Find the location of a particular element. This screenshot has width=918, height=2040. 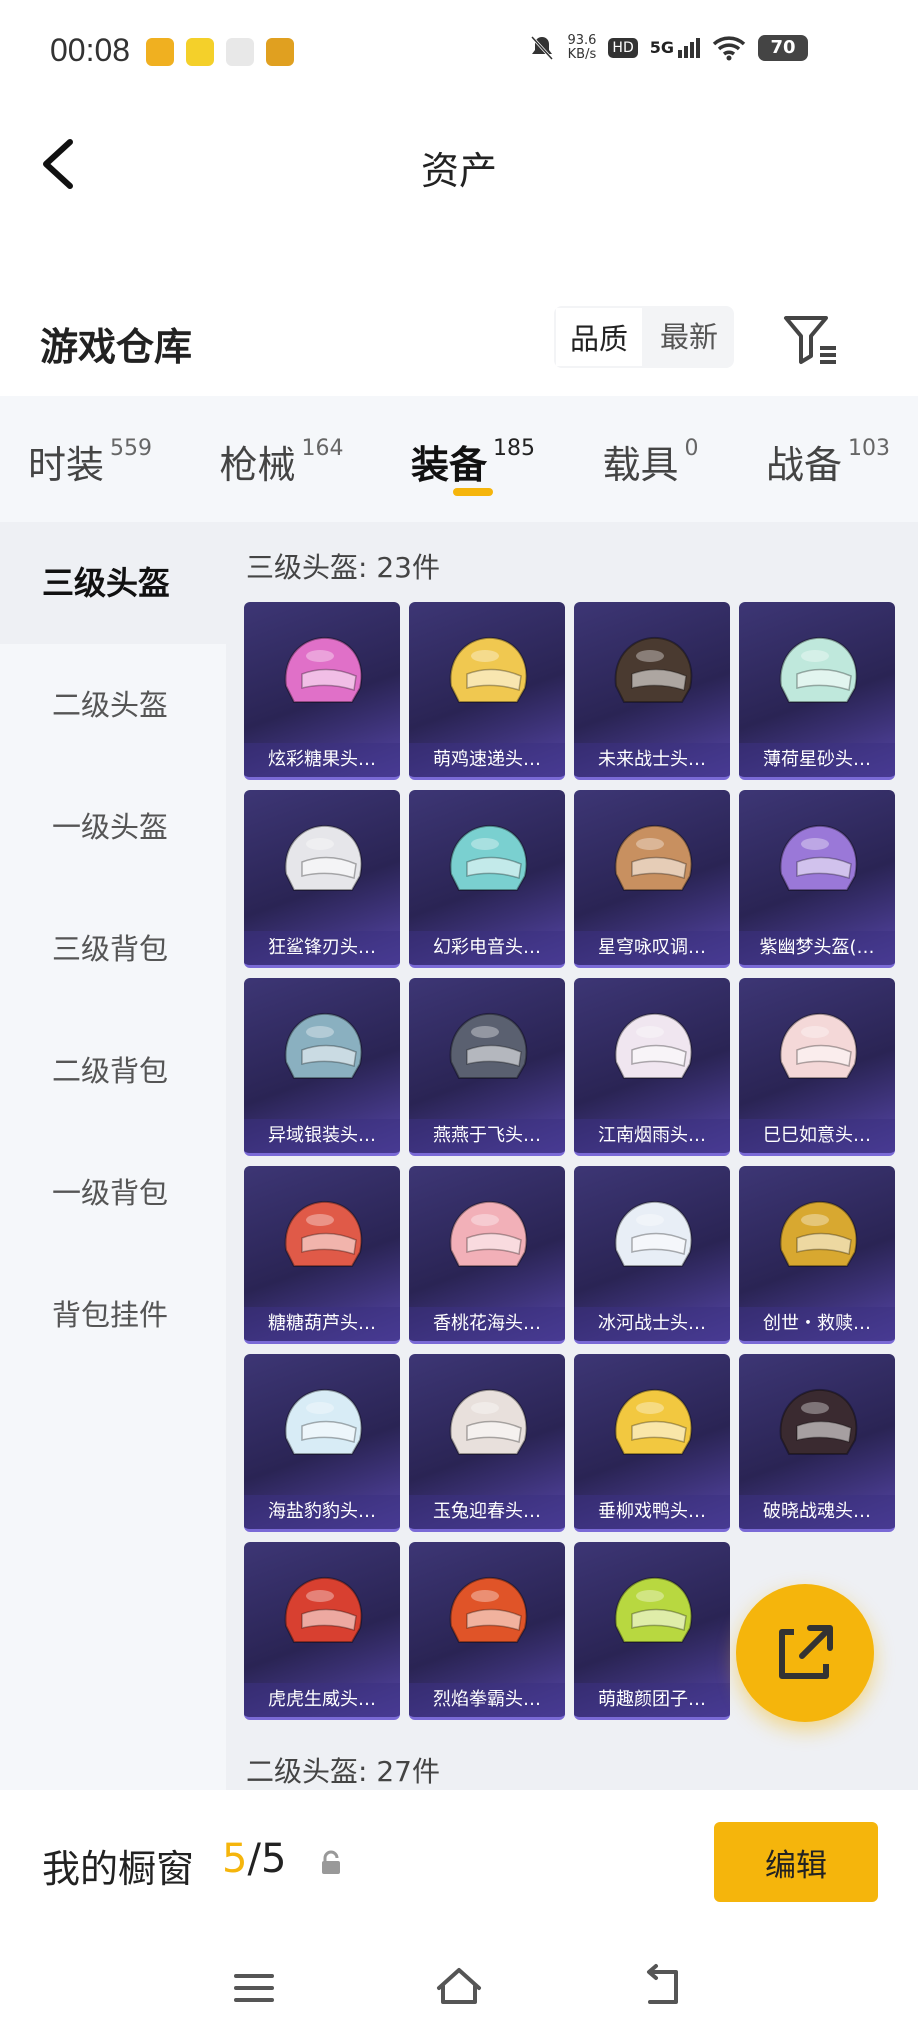

tab-fashion: 时装 559 is located at coordinates (90, 459).